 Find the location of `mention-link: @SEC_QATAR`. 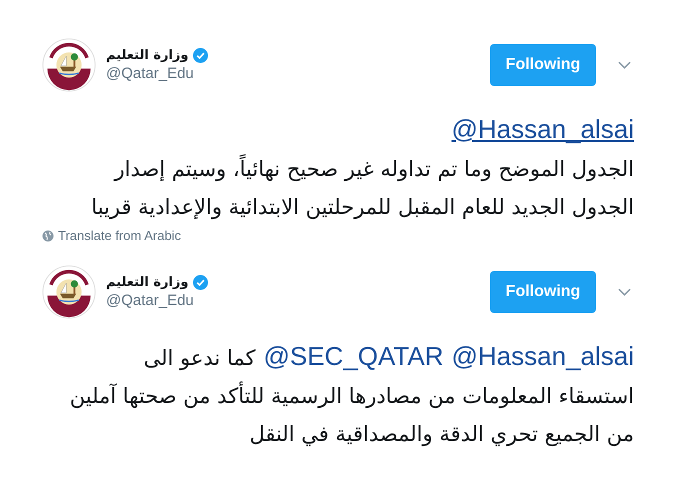

mention-link: @SEC_QATAR is located at coordinates (353, 356).